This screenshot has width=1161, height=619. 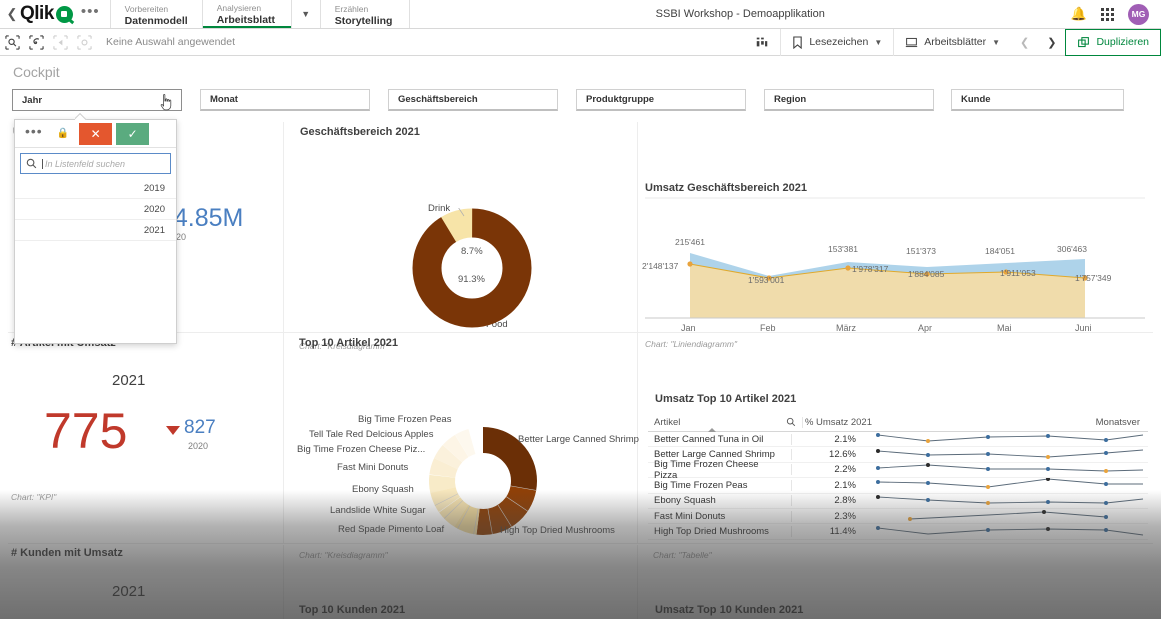 What do you see at coordinates (1083, 328) in the screenshot?
I see `axis-label-juni: Juni` at bounding box center [1083, 328].